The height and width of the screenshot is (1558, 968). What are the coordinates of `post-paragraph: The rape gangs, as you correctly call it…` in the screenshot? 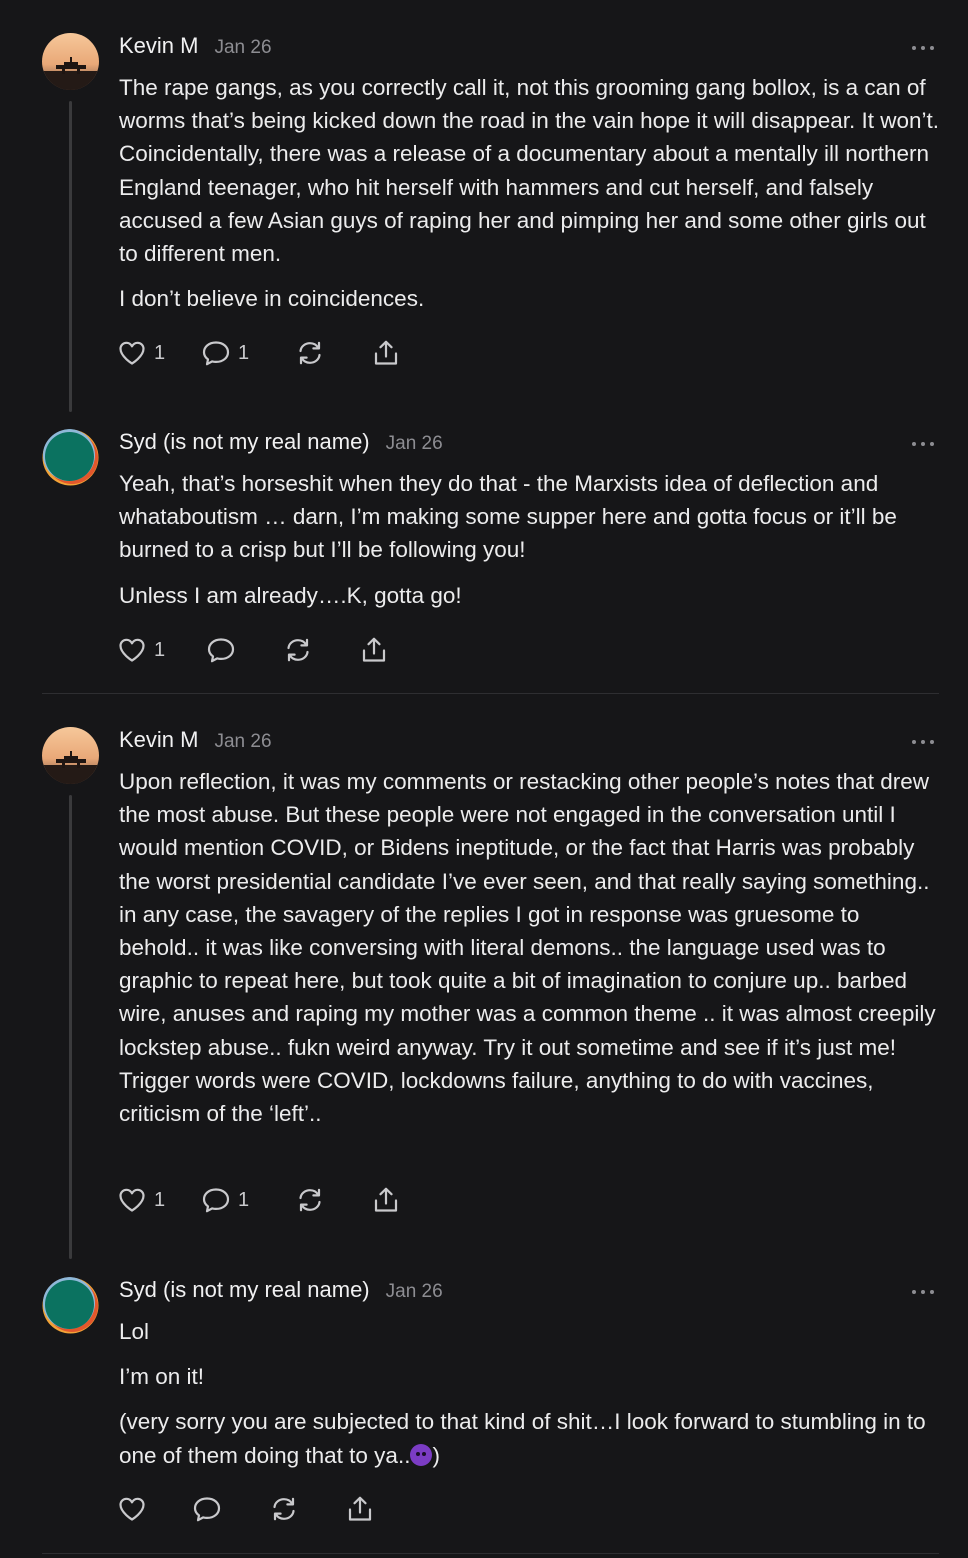 It's located at (529, 171).